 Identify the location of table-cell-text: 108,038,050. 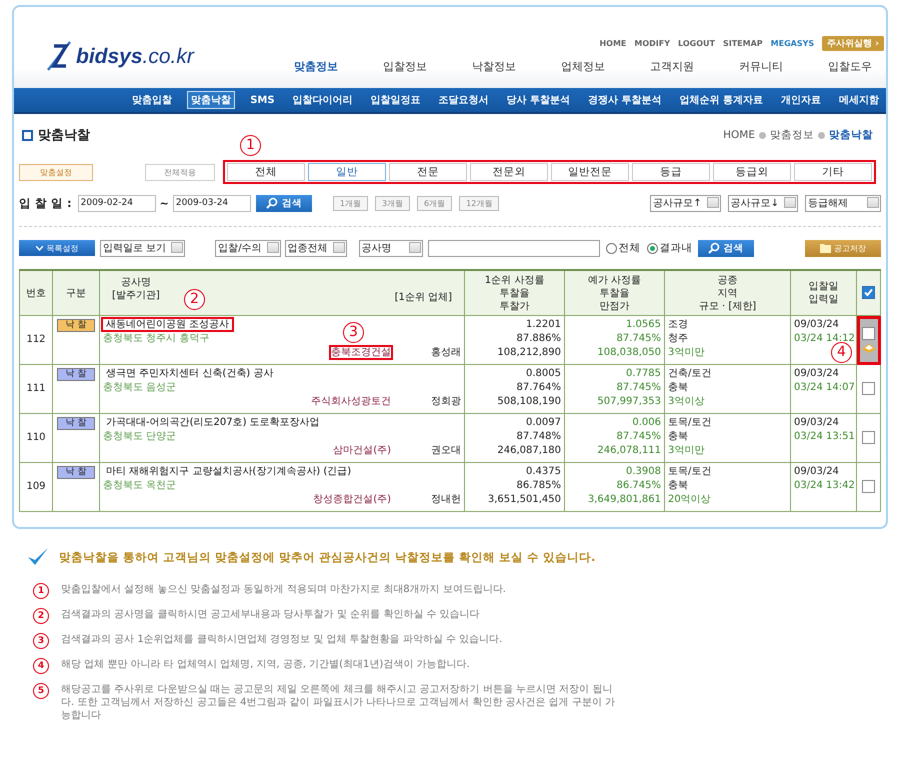
(628, 353).